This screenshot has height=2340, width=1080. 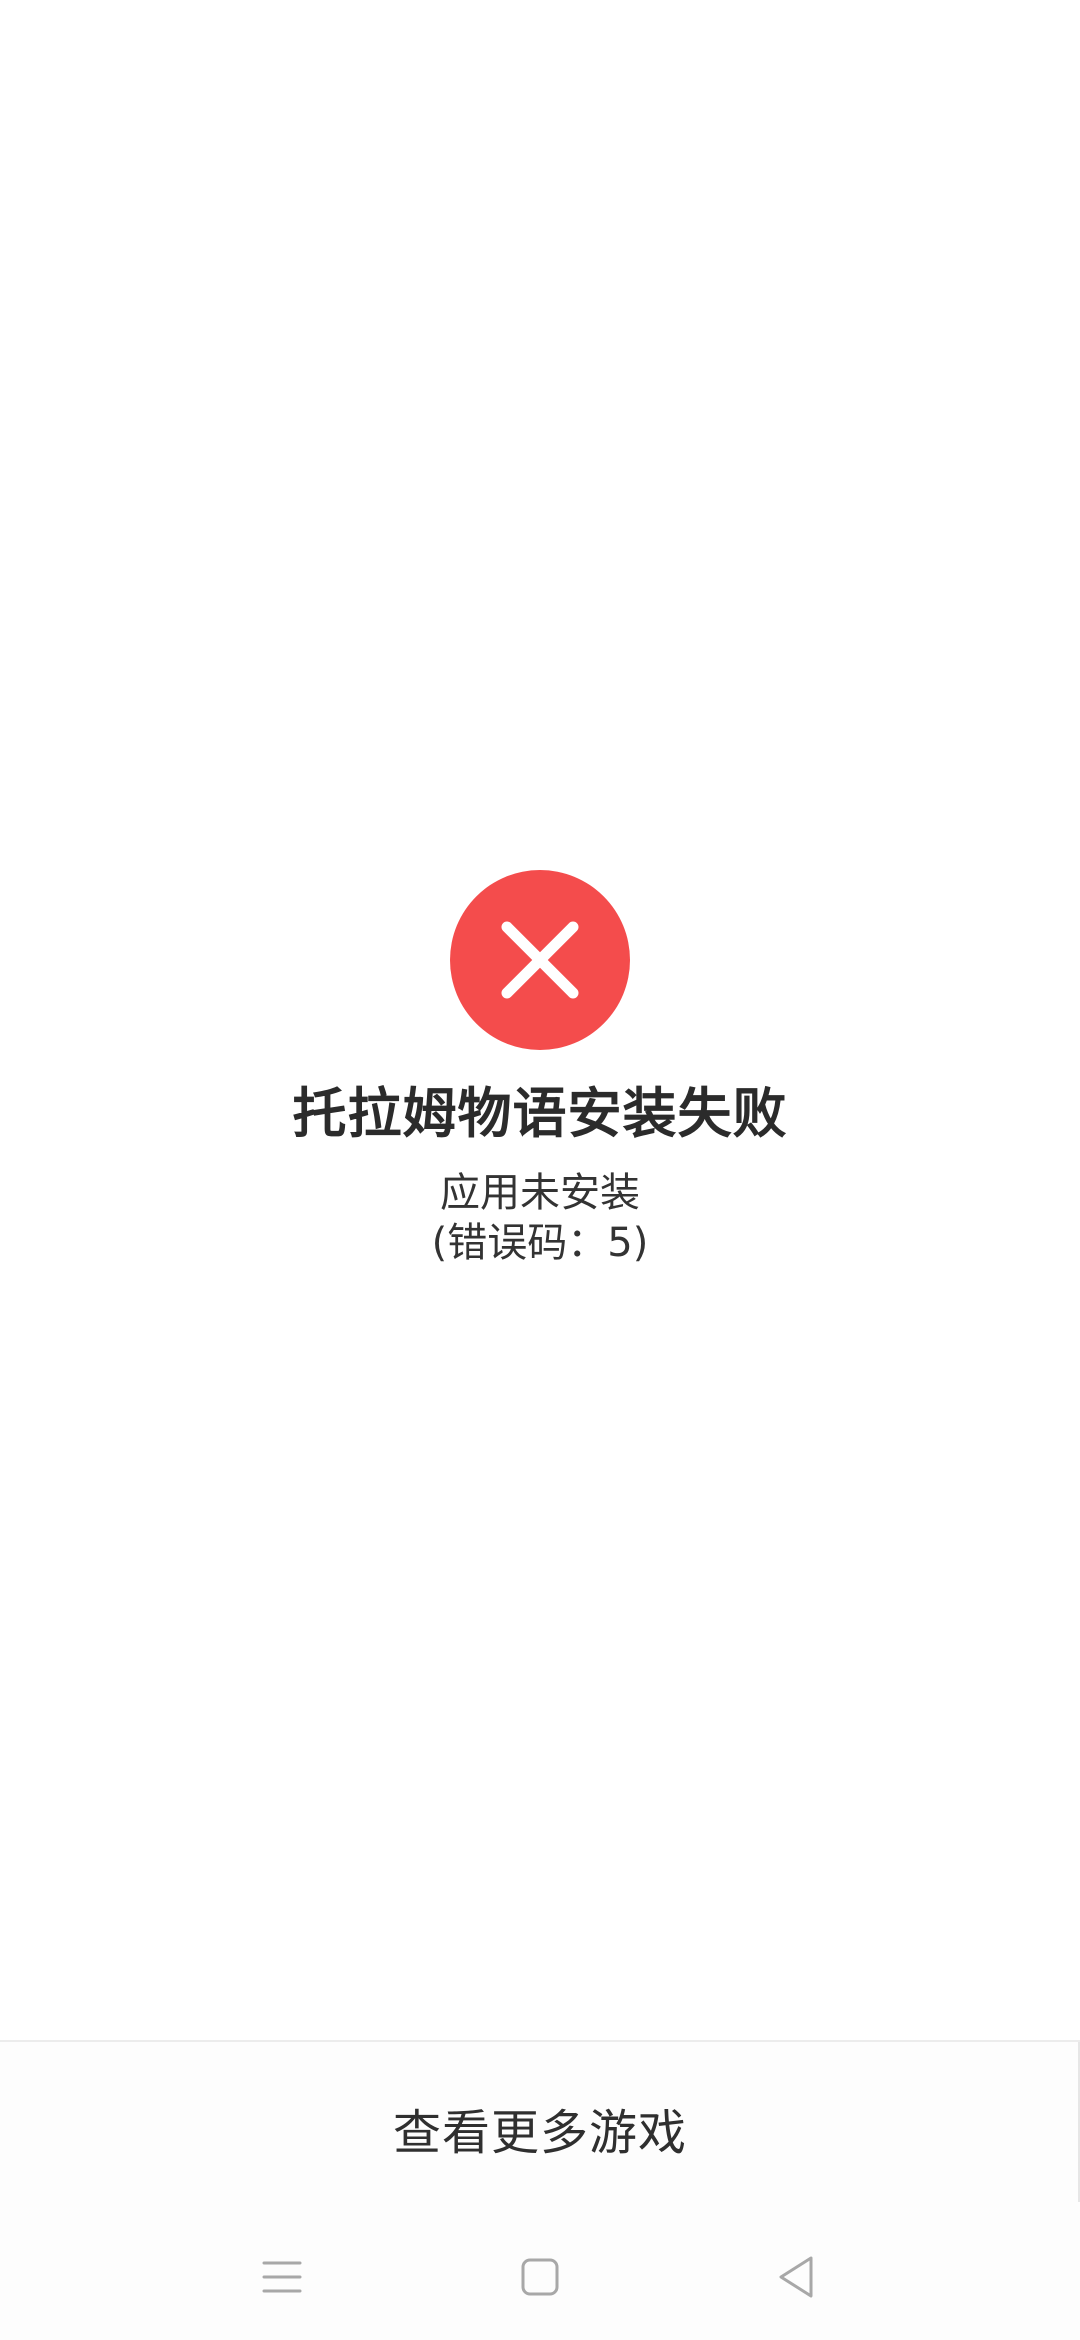 I want to click on more-games-button: 查看更多游戏, so click(x=540, y=2128).